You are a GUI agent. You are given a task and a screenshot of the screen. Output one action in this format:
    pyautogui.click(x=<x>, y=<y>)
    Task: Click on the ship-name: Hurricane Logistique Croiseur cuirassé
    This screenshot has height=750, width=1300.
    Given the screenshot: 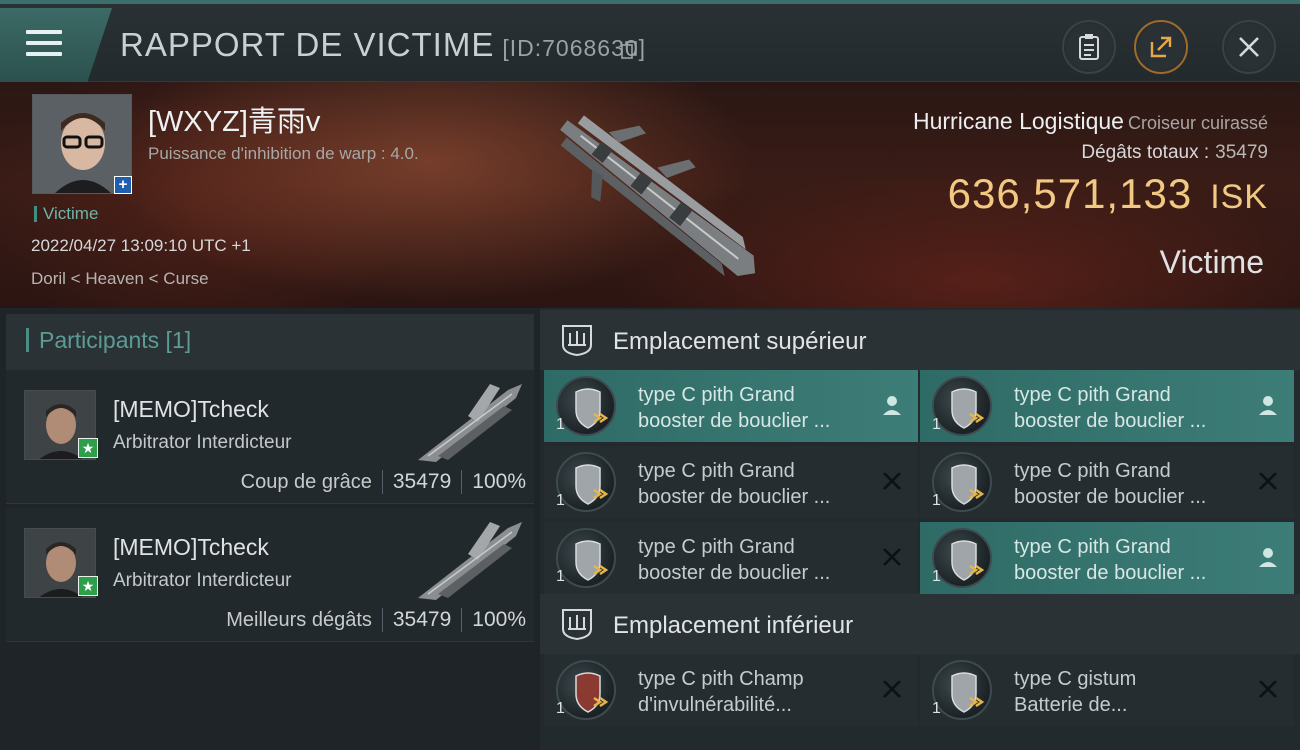 What is the action you would take?
    pyautogui.click(x=1090, y=121)
    